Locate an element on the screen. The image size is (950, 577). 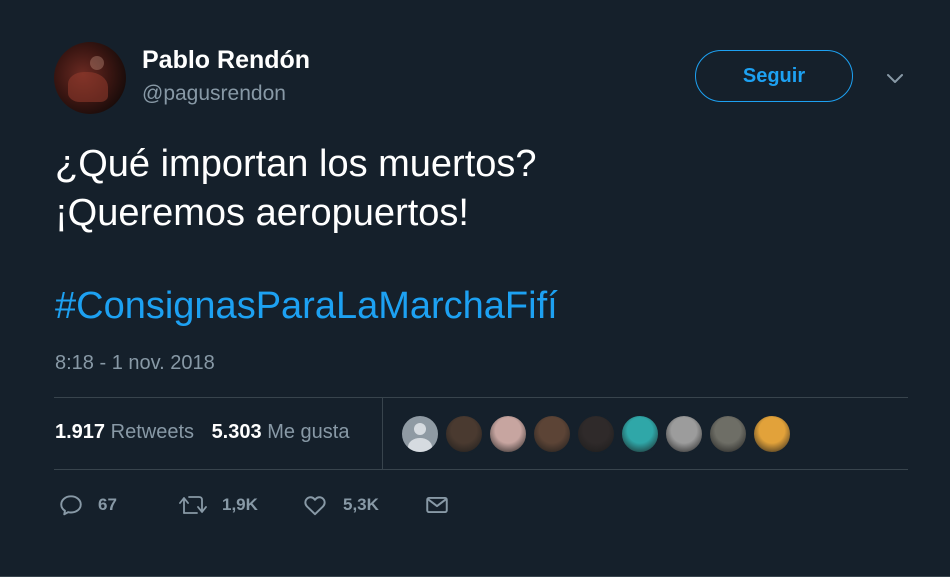
reply-button: 67 is located at coordinates (87, 505).